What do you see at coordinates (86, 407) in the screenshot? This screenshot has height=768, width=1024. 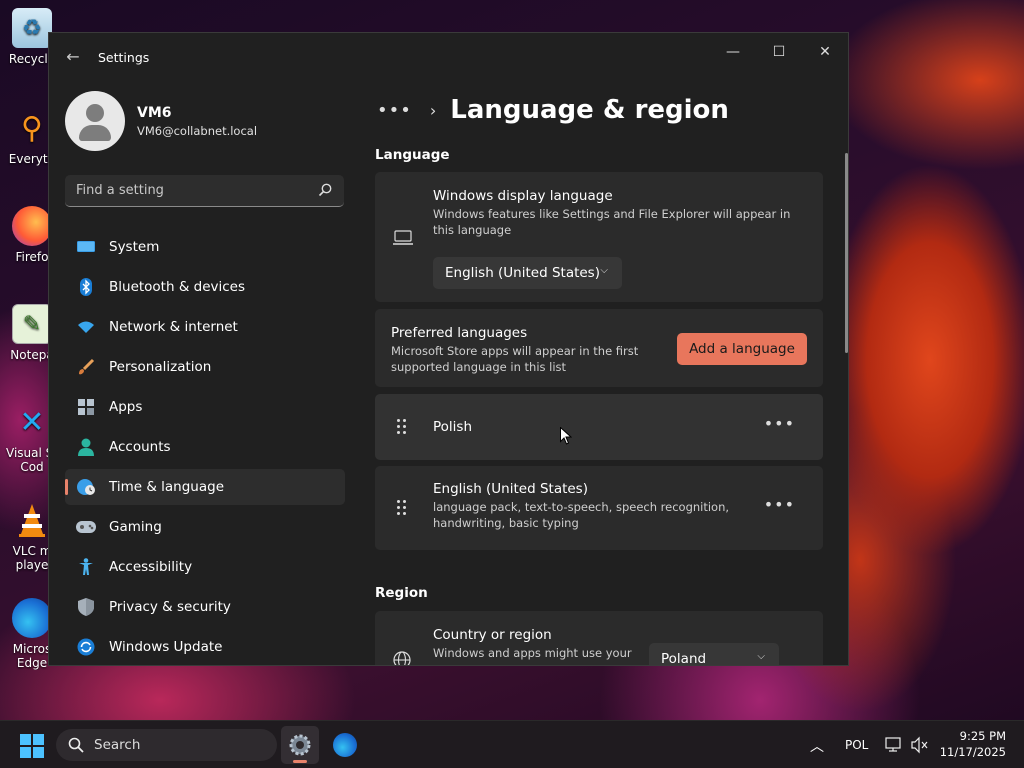 I see `apps-icon` at bounding box center [86, 407].